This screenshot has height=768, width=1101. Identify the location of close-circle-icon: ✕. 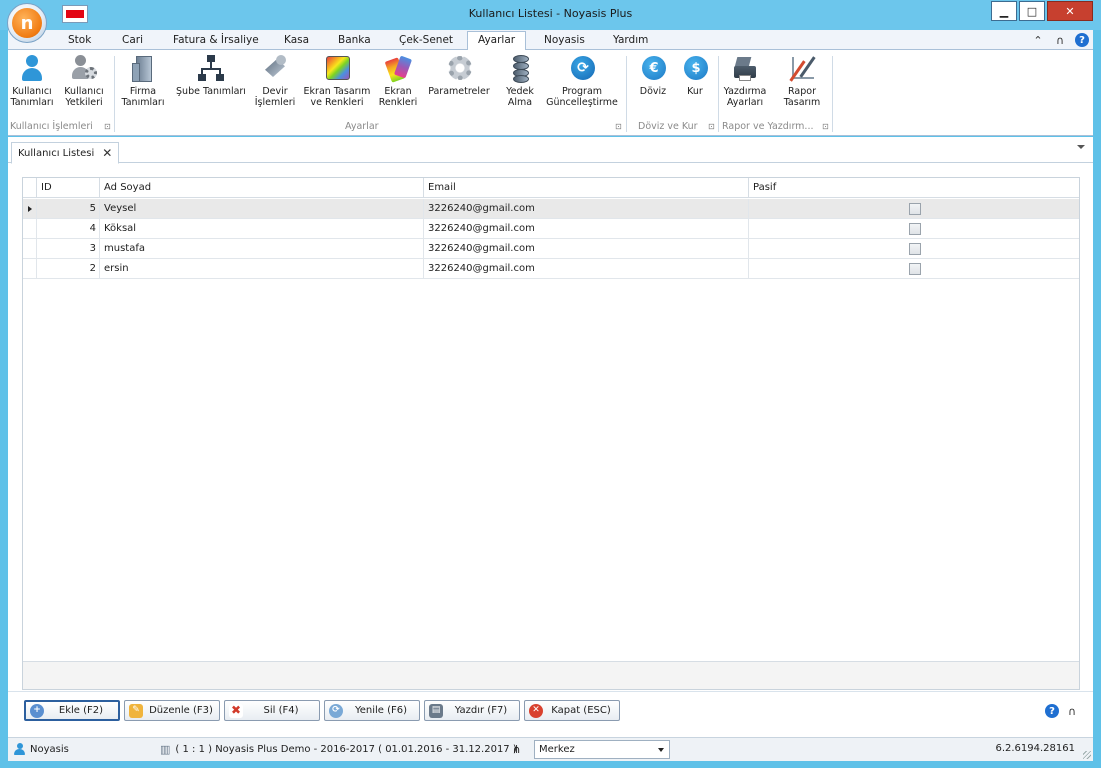
(536, 710).